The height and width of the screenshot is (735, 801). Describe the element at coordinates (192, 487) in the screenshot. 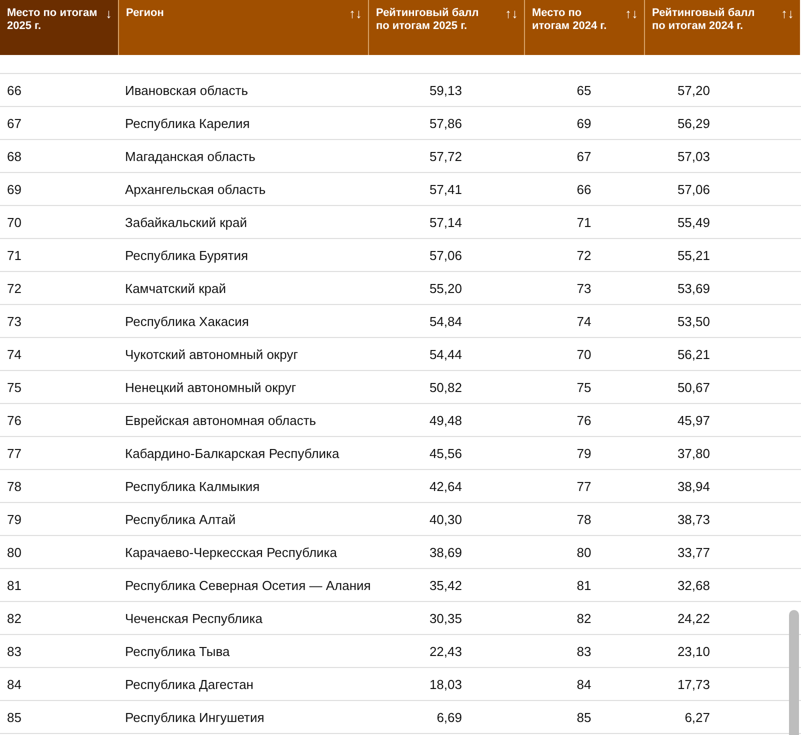

I see `table-cell-text: Республика Калмыкия` at that location.